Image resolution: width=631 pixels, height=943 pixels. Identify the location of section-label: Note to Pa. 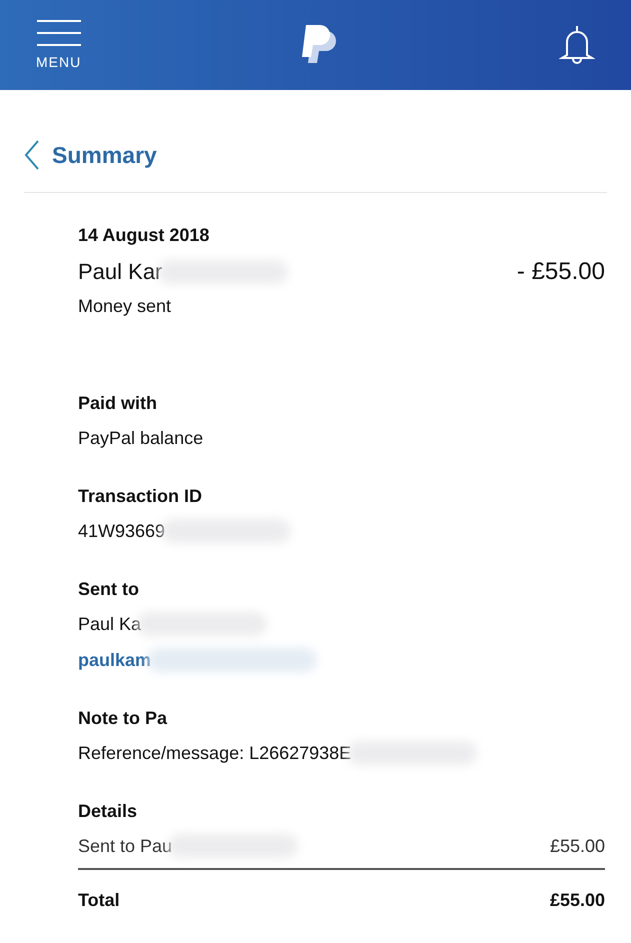
(123, 718).